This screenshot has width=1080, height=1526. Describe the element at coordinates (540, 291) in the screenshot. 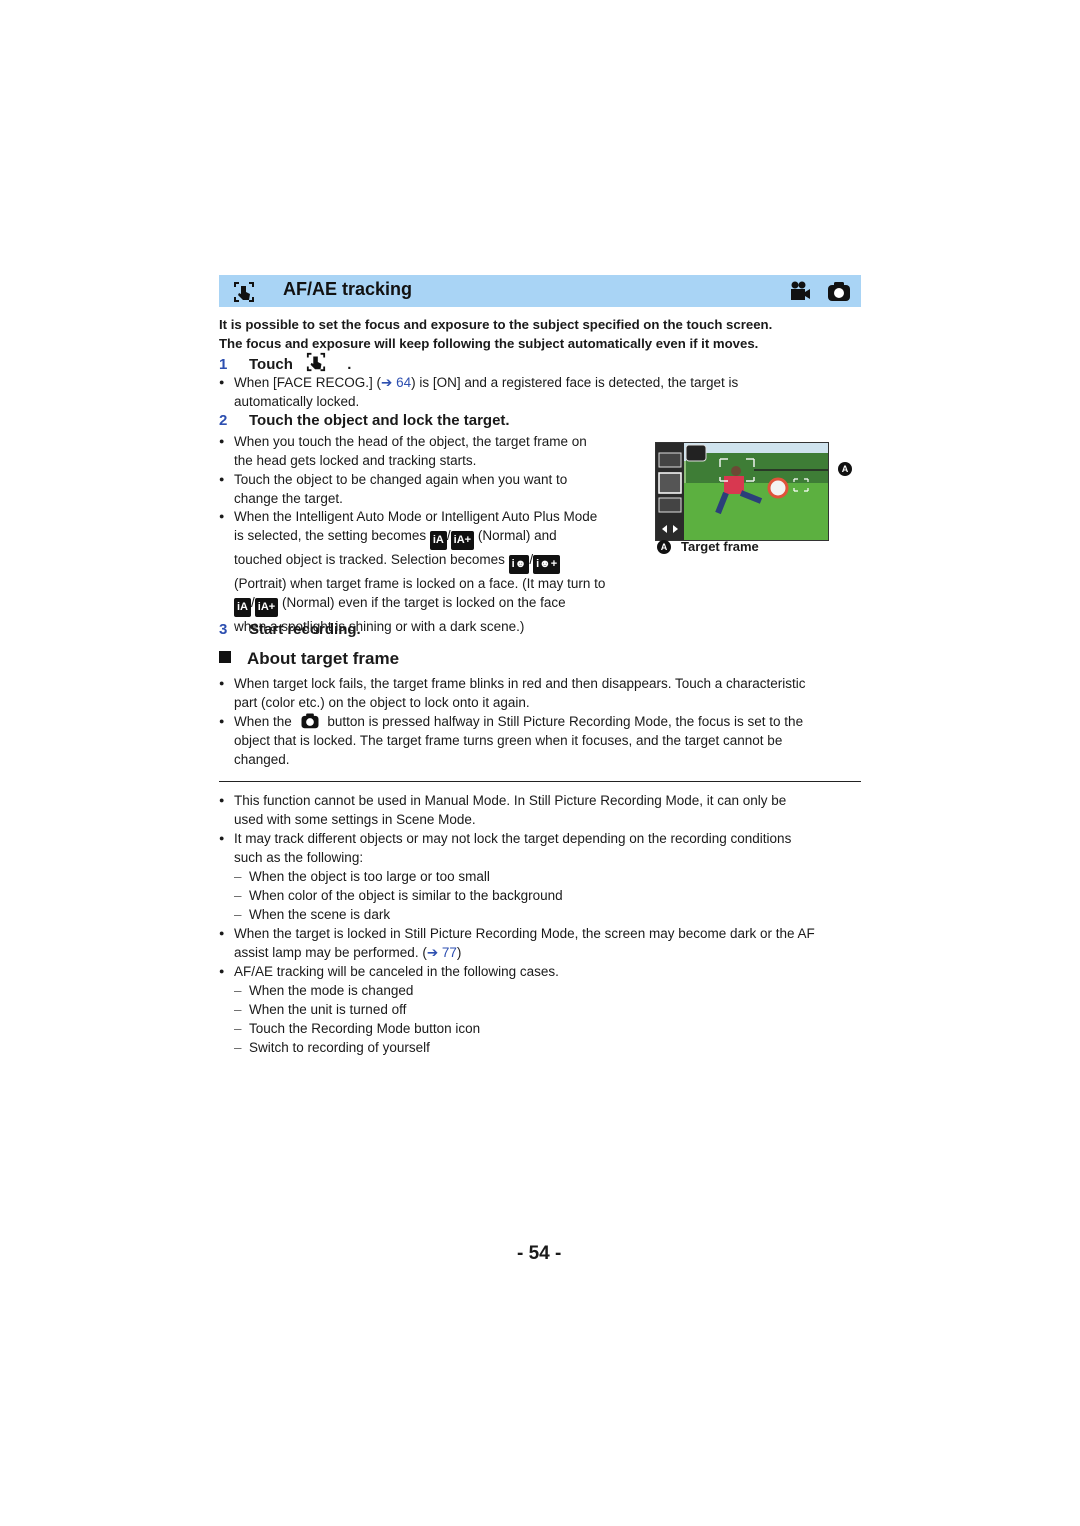

I see `section-header: AF/AE tracking` at that location.